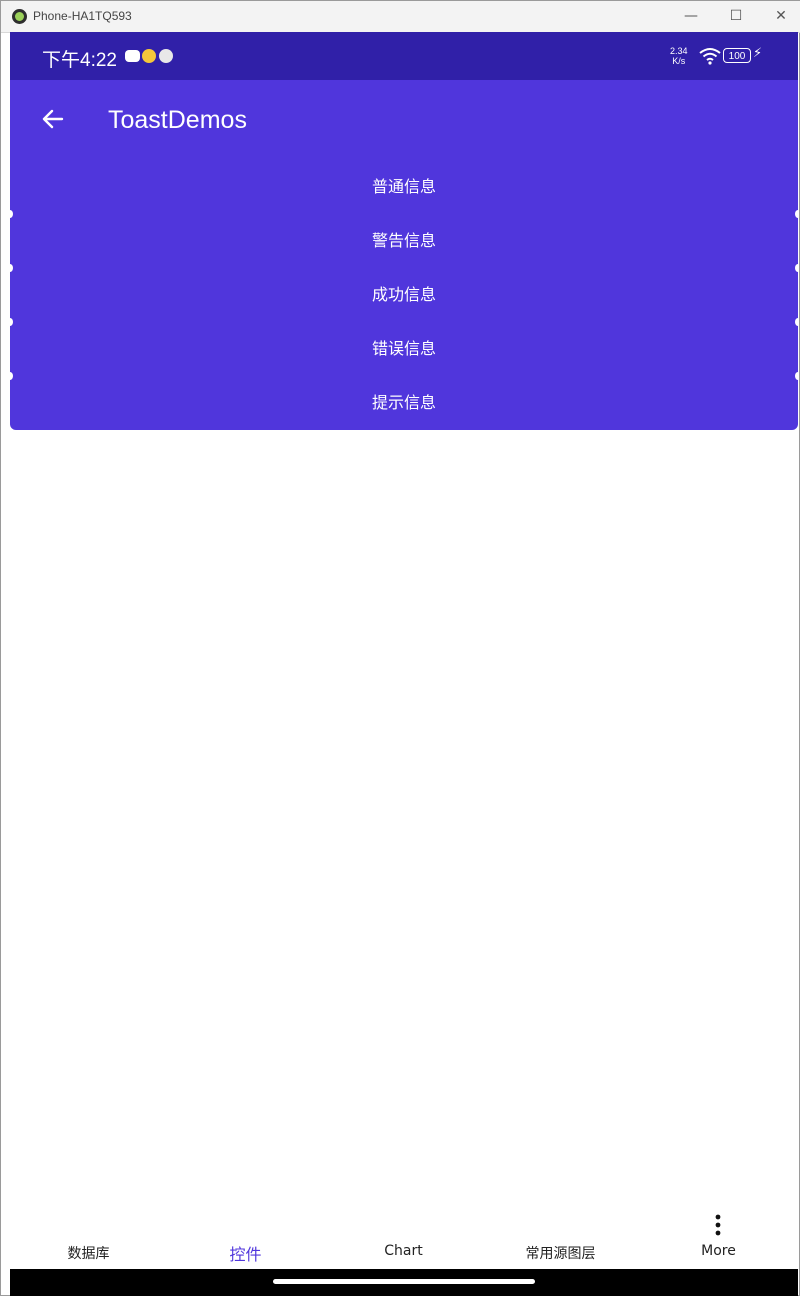 This screenshot has height=1296, width=800. Describe the element at coordinates (403, 348) in the screenshot. I see `menu-item-label: 错误信息` at that location.